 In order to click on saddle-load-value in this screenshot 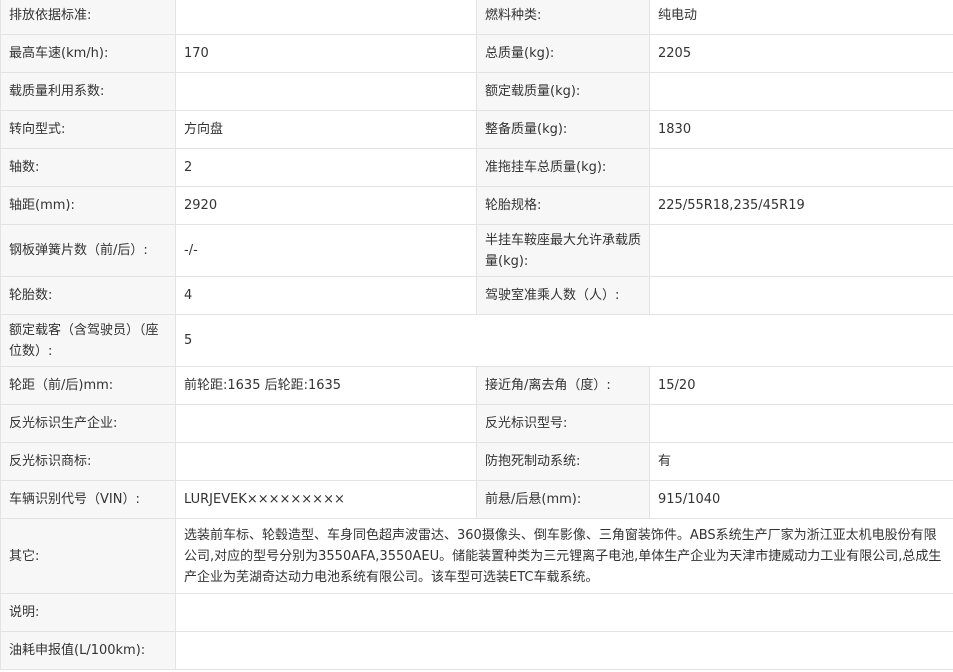, I will do `click(801, 250)`.